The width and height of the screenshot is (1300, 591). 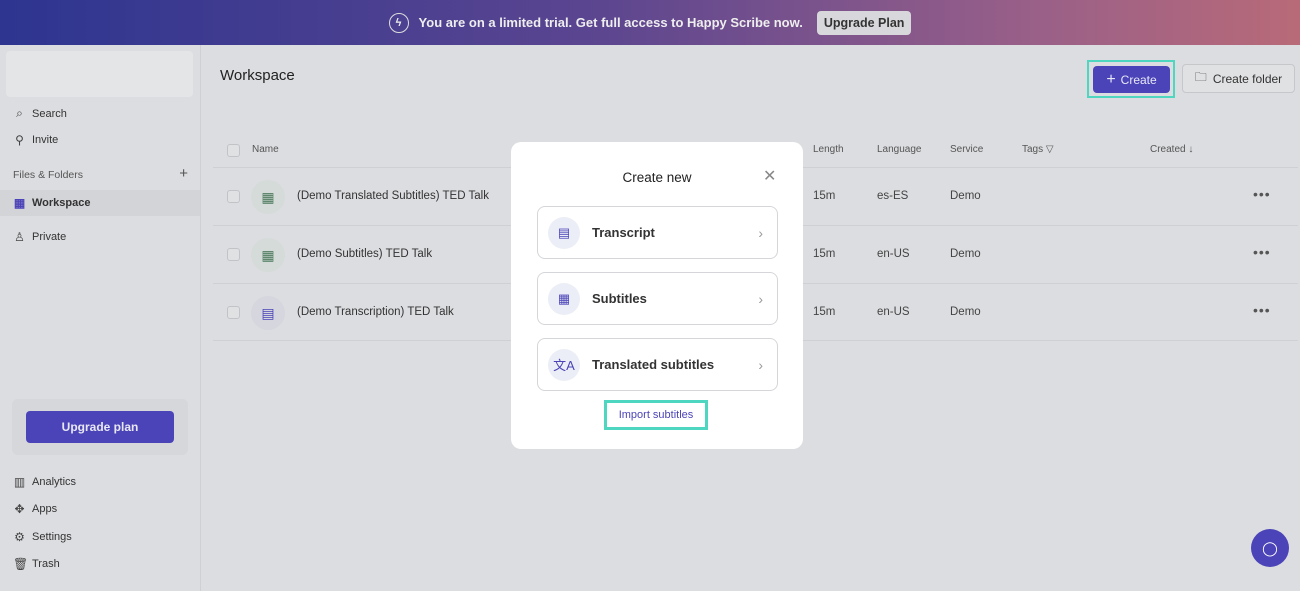 What do you see at coordinates (233, 150) in the screenshot?
I see `select-all-checkbox` at bounding box center [233, 150].